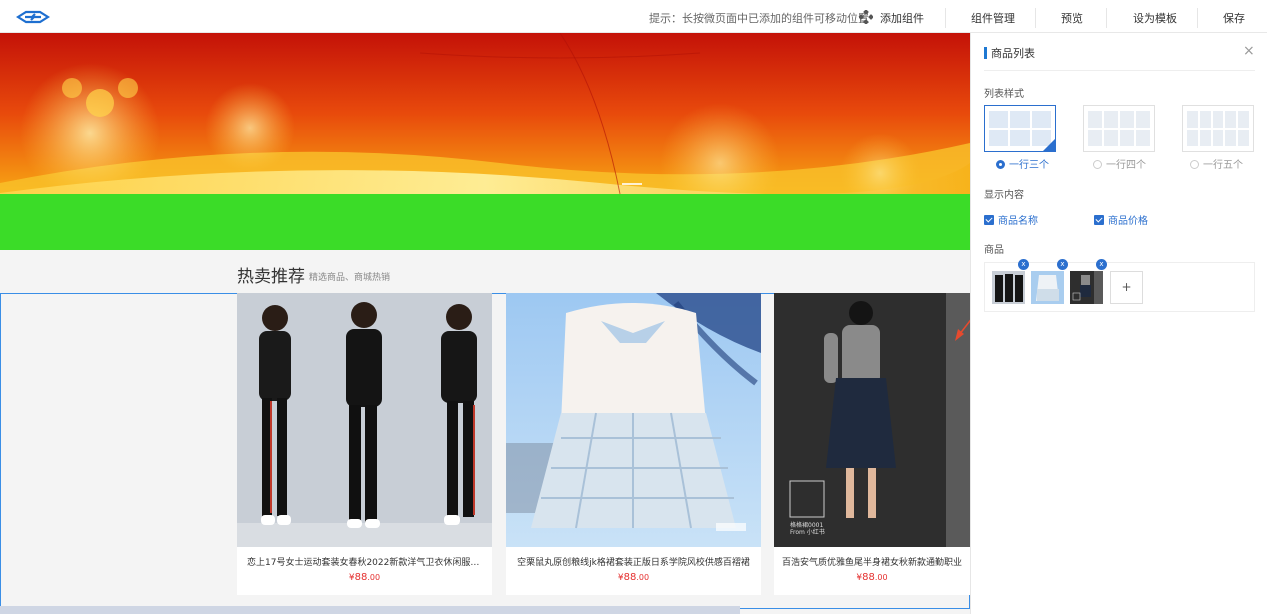  What do you see at coordinates (33, 17) in the screenshot?
I see `logo-icon` at bounding box center [33, 17].